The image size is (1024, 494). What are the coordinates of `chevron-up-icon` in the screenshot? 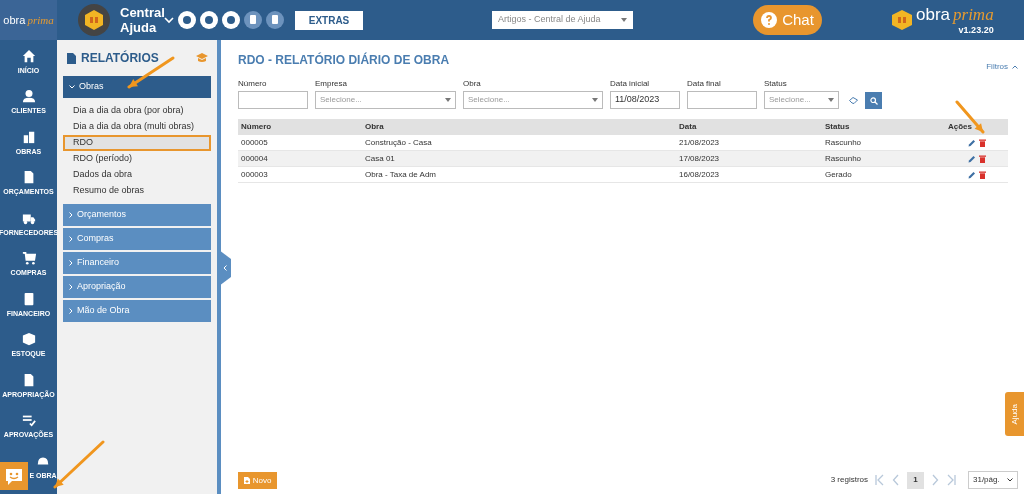 It's located at (1015, 67).